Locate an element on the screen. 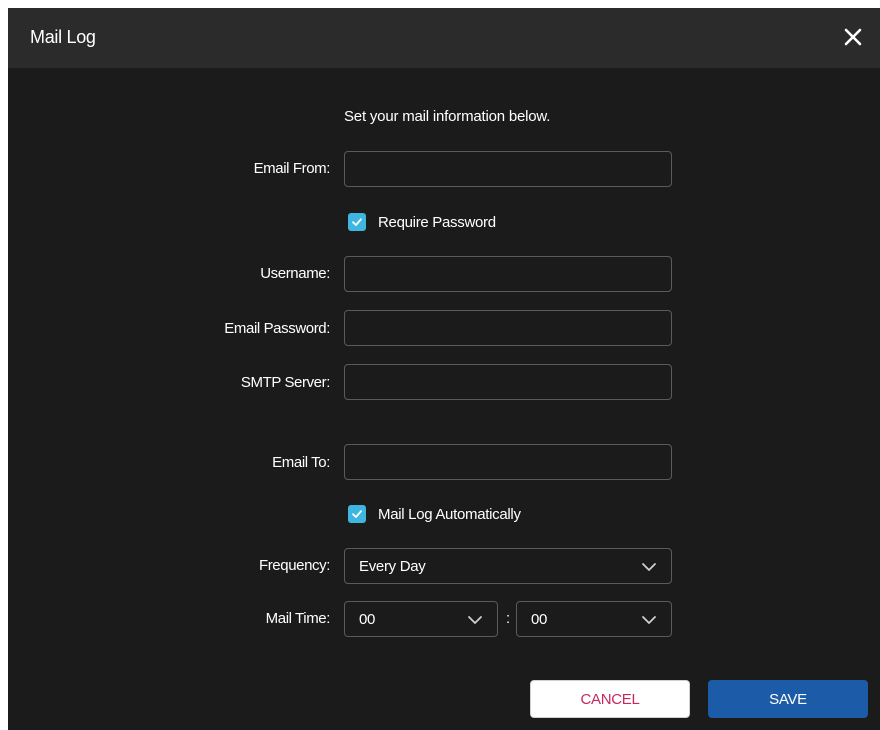  mail-log-automatically-label: Mail Log Automatically is located at coordinates (449, 514).